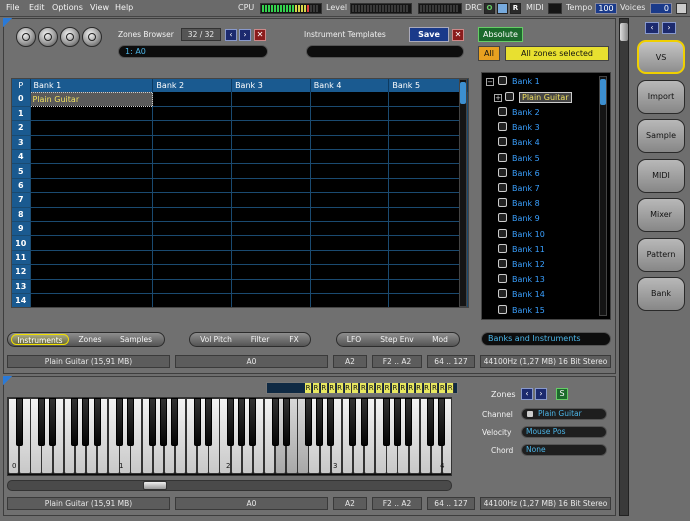 This screenshot has width=690, height=521. What do you see at coordinates (70, 37) in the screenshot?
I see `waveform-icon` at bounding box center [70, 37].